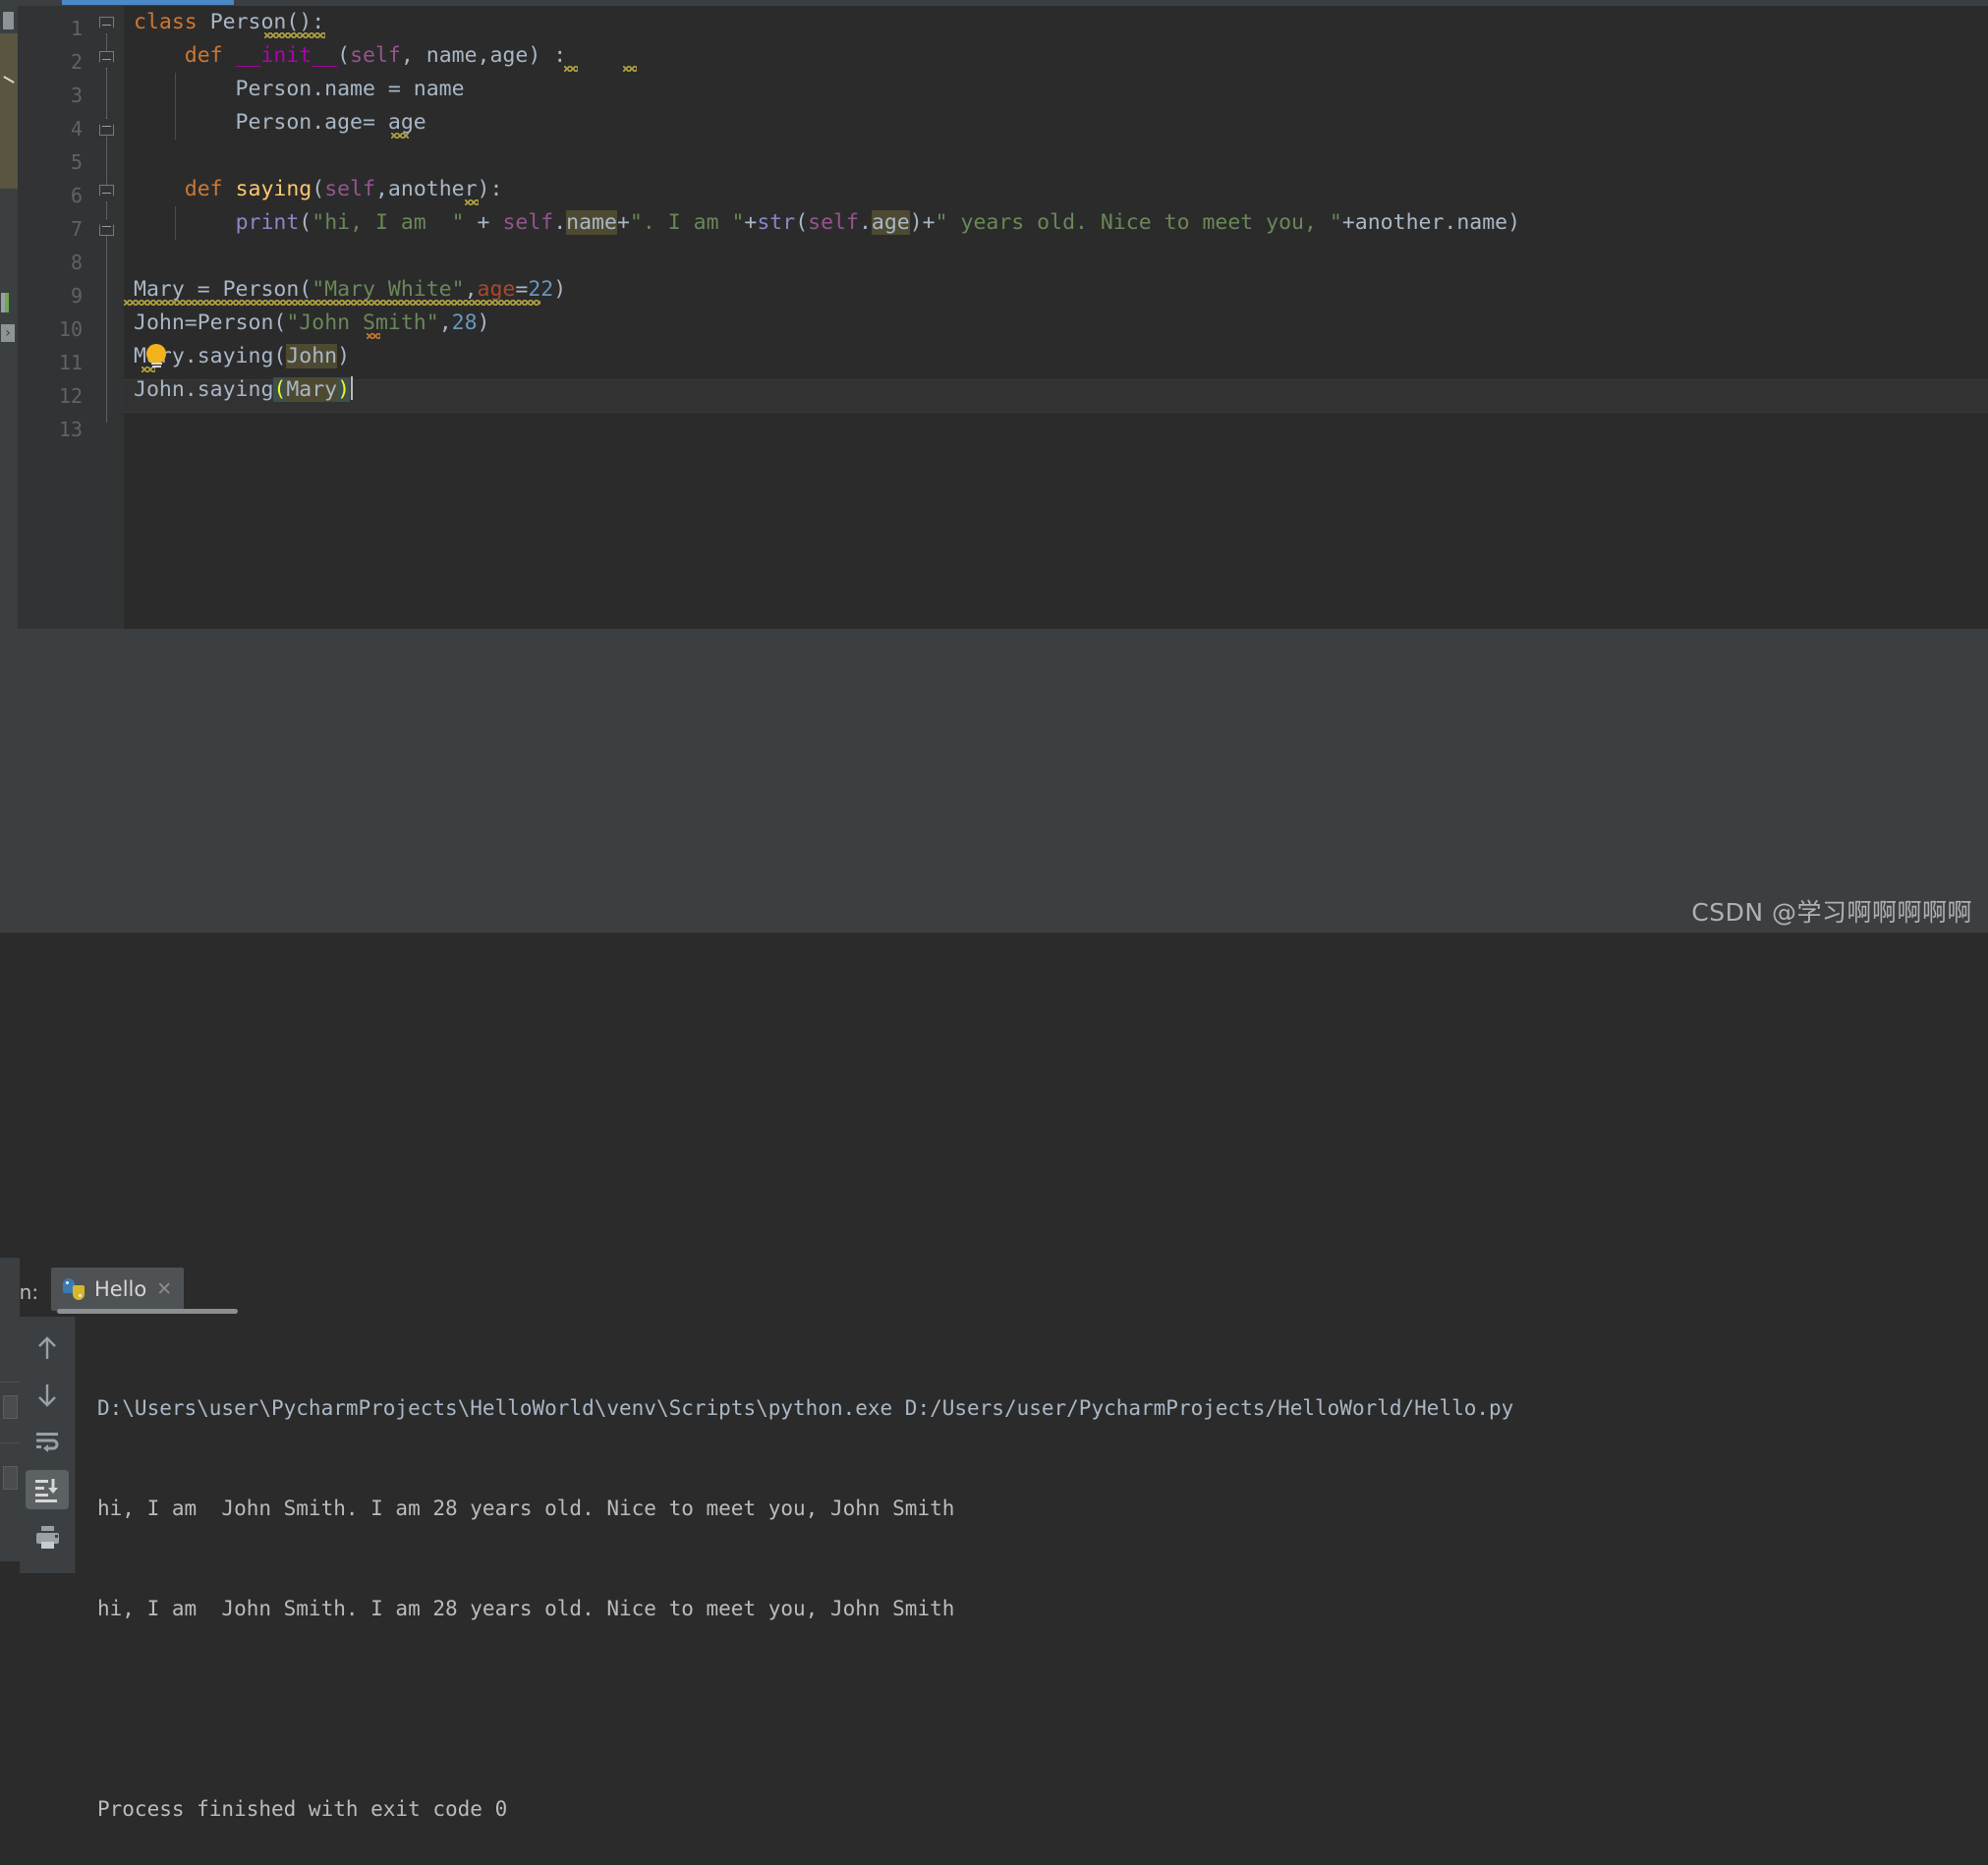  I want to click on lightbulb-icon, so click(157, 355).